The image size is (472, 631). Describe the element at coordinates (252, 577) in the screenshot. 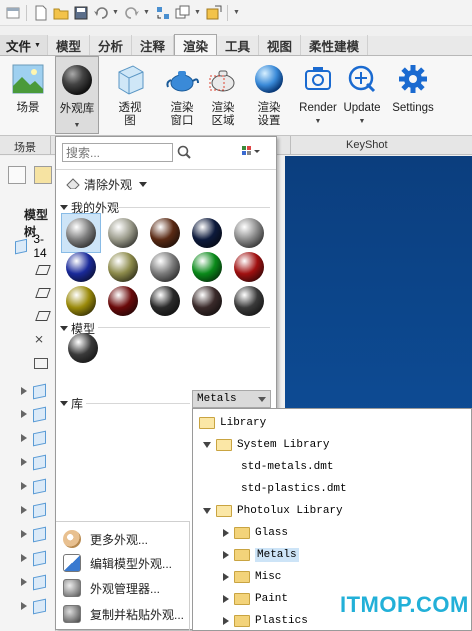

I see `tree-node-misc: Misc` at that location.